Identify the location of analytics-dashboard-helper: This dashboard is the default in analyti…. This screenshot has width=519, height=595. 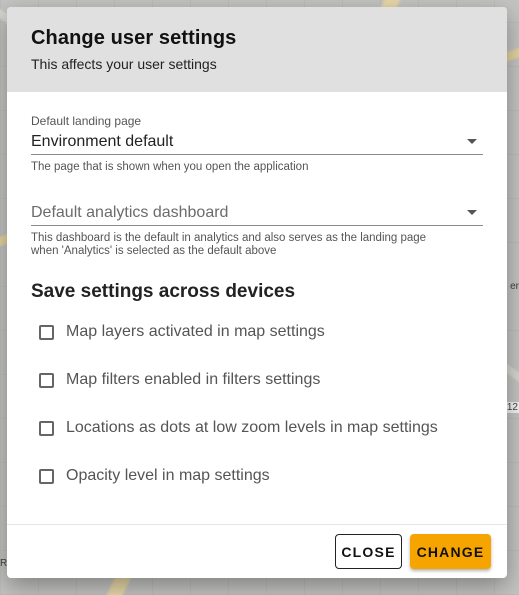
(257, 244).